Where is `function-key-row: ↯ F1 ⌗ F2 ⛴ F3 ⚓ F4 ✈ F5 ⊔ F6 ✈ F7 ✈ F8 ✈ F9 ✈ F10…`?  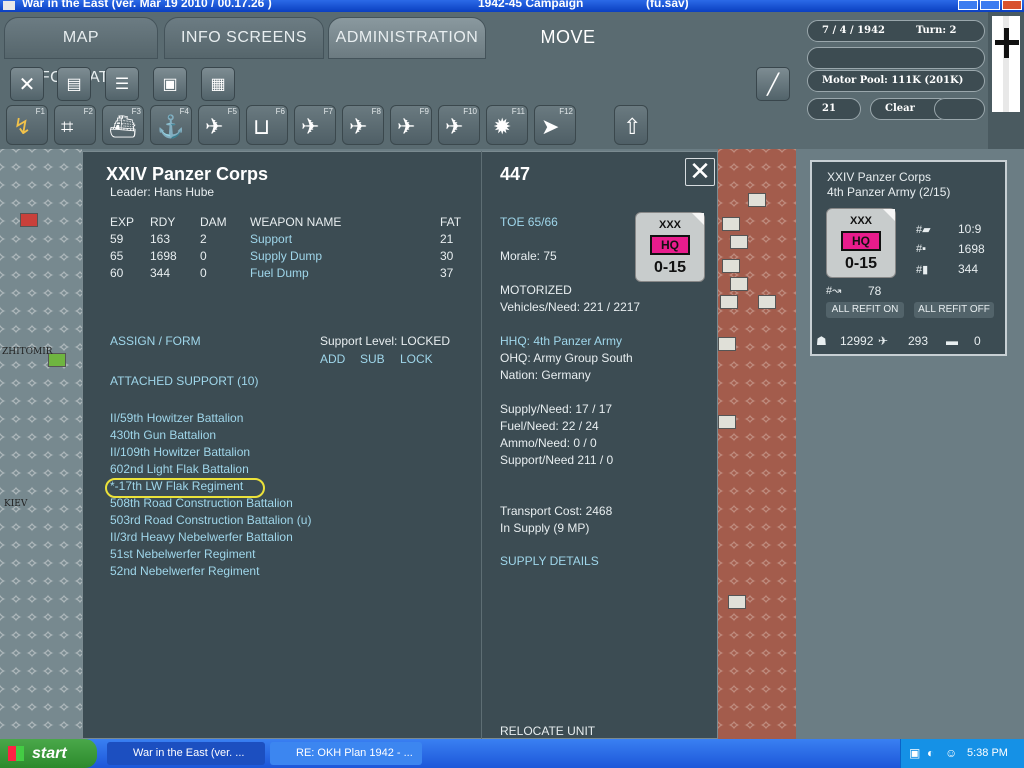 function-key-row: ↯ F1 ⌗ F2 ⛴ F3 ⚓ F4 ✈ F5 ⊔ F6 ✈ F7 ✈ F8 ✈ F9 ✈ F10… is located at coordinates (400, 125).